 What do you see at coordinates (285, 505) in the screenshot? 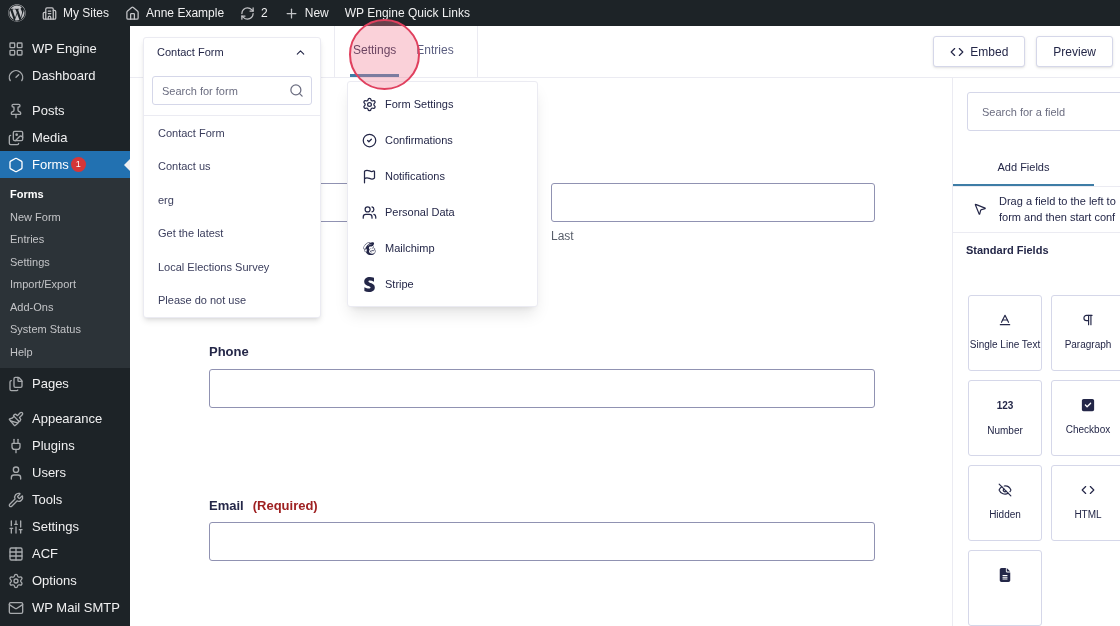
I see `required-label: (Required)` at bounding box center [285, 505].